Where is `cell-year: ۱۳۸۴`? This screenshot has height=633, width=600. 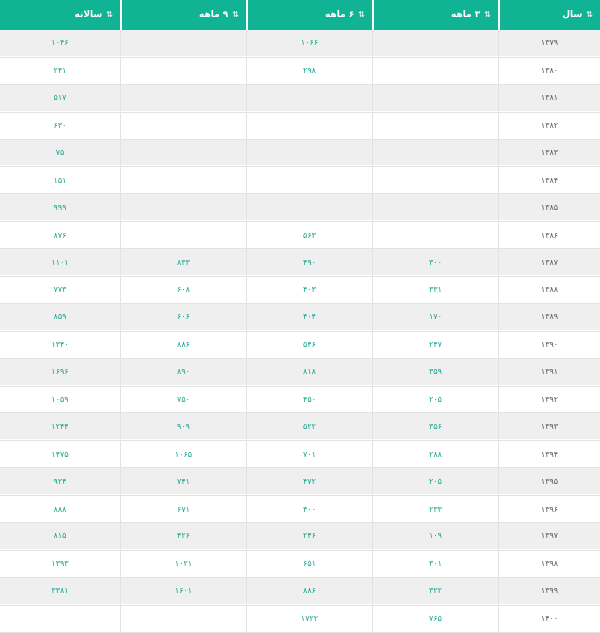
cell-year: ۱۳۸۴ is located at coordinates (549, 180).